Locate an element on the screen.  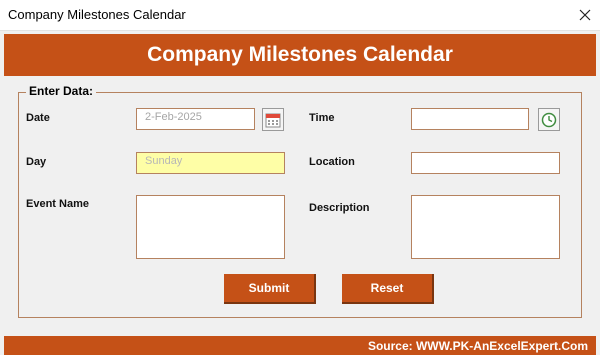
group-label: Enter Data: is located at coordinates (61, 91).